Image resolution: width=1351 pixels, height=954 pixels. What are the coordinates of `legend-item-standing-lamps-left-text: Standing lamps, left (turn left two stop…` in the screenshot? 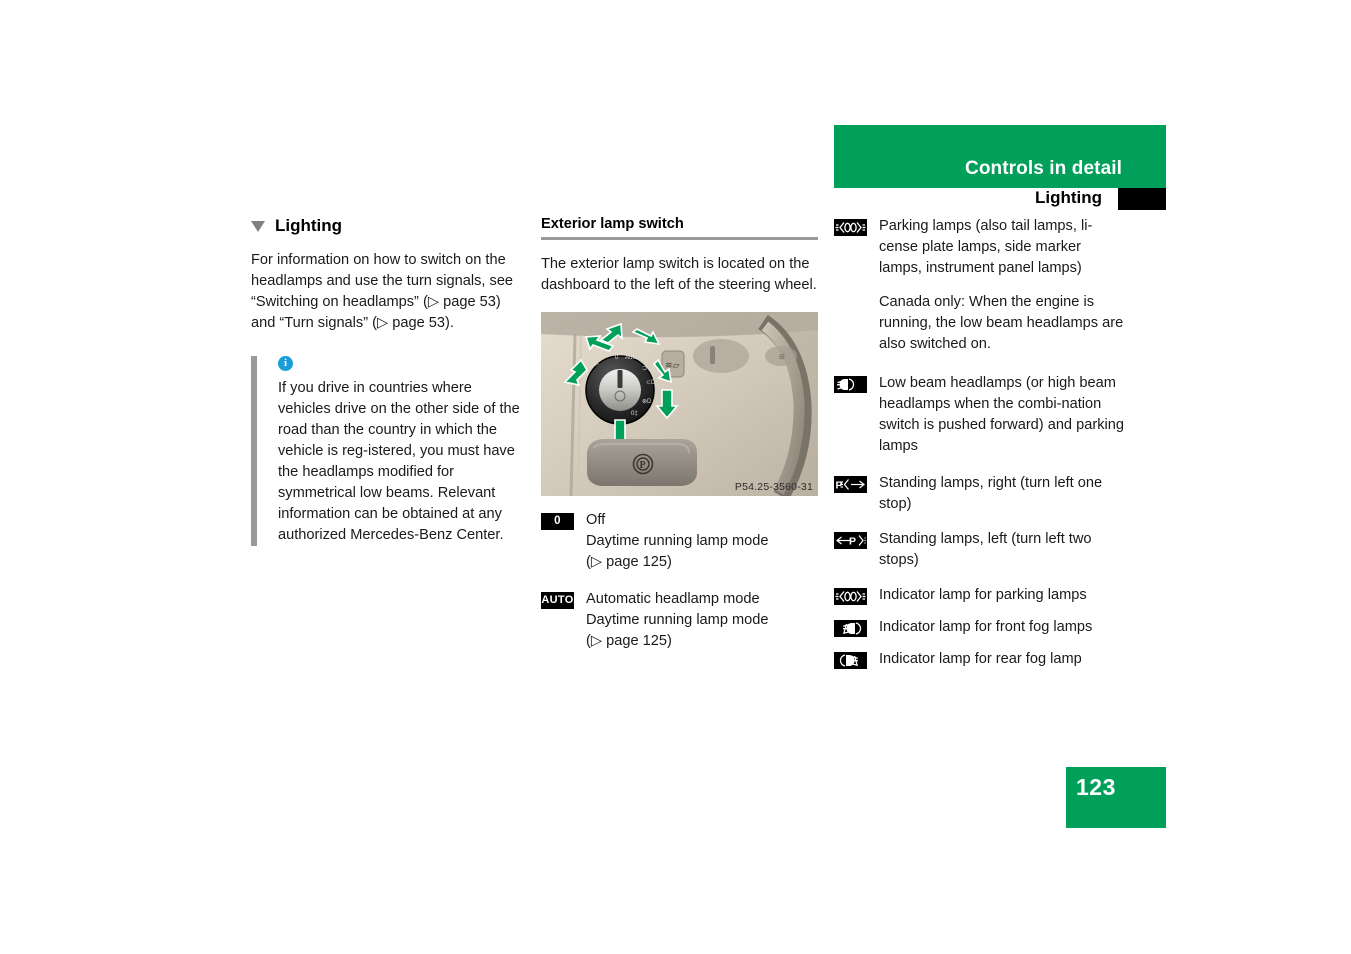 It's located at (1001, 550).